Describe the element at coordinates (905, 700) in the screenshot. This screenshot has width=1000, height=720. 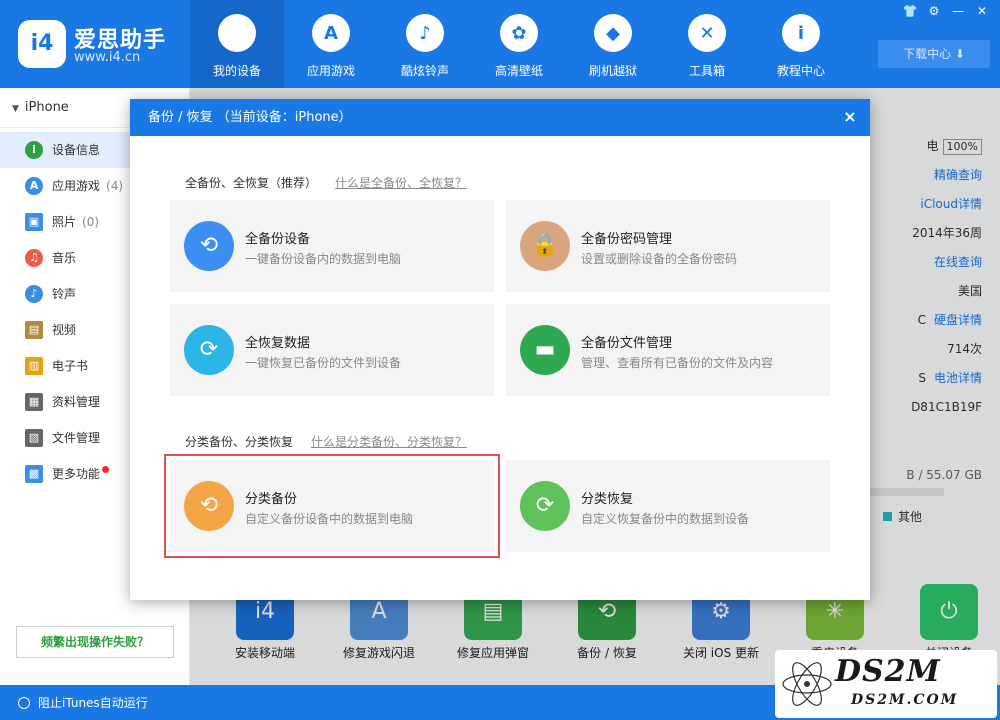
I see `watermark-subtext: DS2M.COM` at that location.